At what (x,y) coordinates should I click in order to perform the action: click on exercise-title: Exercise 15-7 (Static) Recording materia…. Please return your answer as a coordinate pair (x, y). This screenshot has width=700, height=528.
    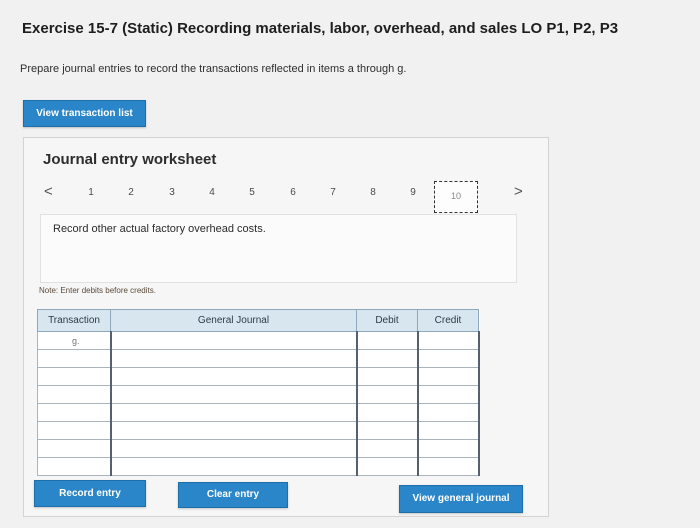
    Looking at the image, I should click on (320, 28).